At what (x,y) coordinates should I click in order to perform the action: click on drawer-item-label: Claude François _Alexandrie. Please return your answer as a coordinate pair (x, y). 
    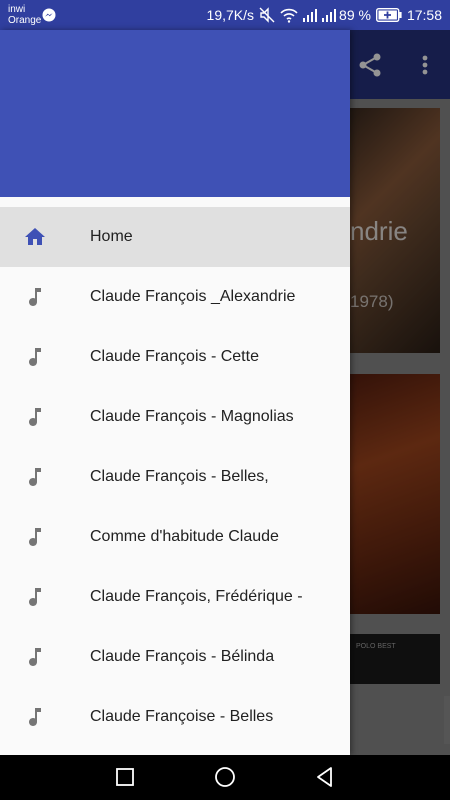
    Looking at the image, I should click on (193, 296).